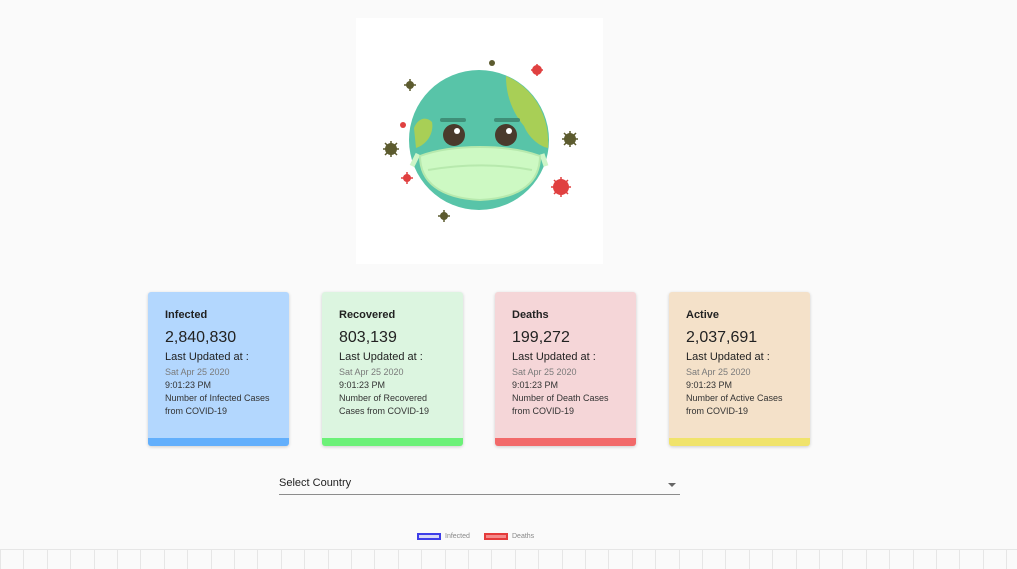 This screenshot has height=569, width=1017. Describe the element at coordinates (703, 315) in the screenshot. I see `card-title: Active` at that location.